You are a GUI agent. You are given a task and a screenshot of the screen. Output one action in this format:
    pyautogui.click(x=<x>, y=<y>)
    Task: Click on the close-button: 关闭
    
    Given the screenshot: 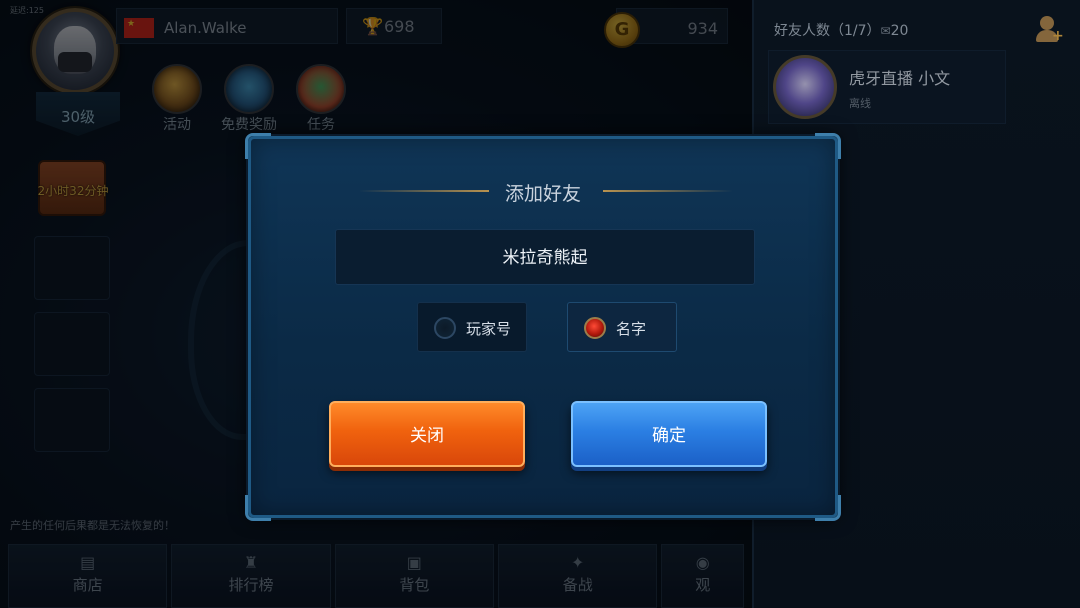 What is the action you would take?
    pyautogui.click(x=427, y=434)
    